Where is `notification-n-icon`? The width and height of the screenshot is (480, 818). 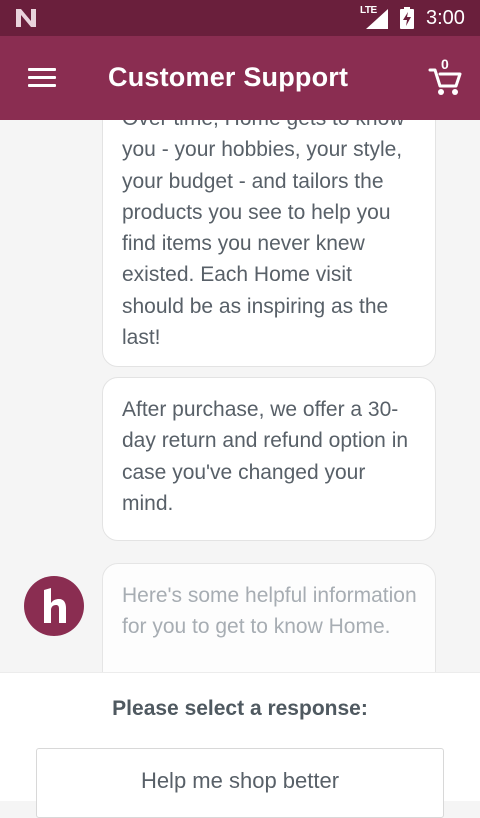 notification-n-icon is located at coordinates (26, 18).